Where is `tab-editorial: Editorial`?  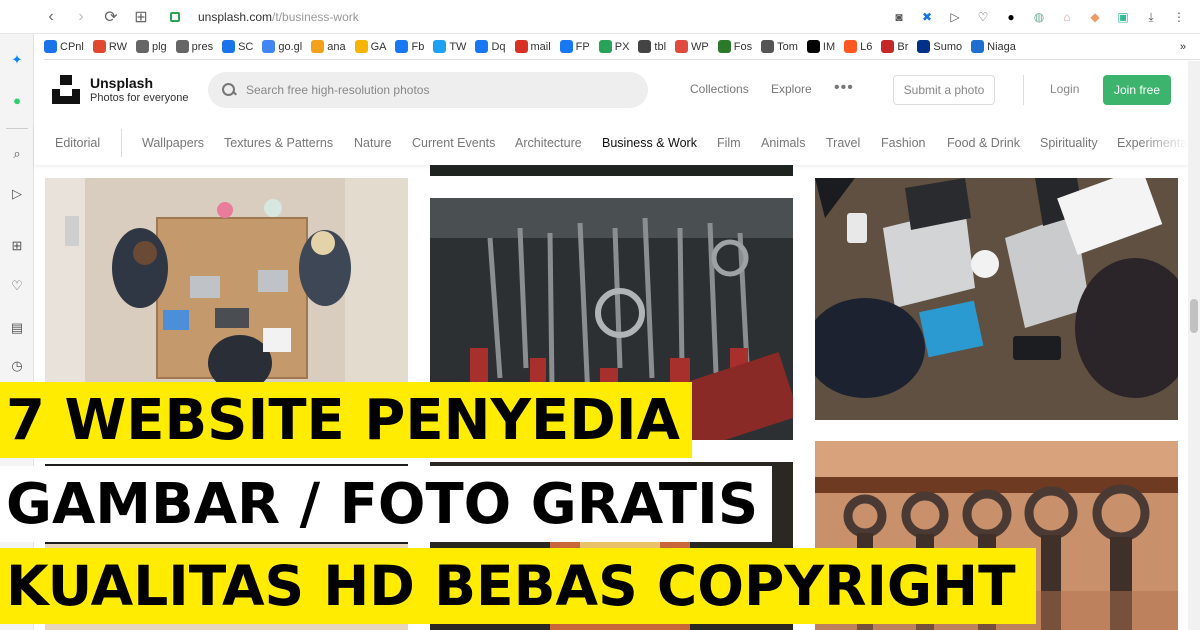
tab-editorial: Editorial is located at coordinates (77, 143).